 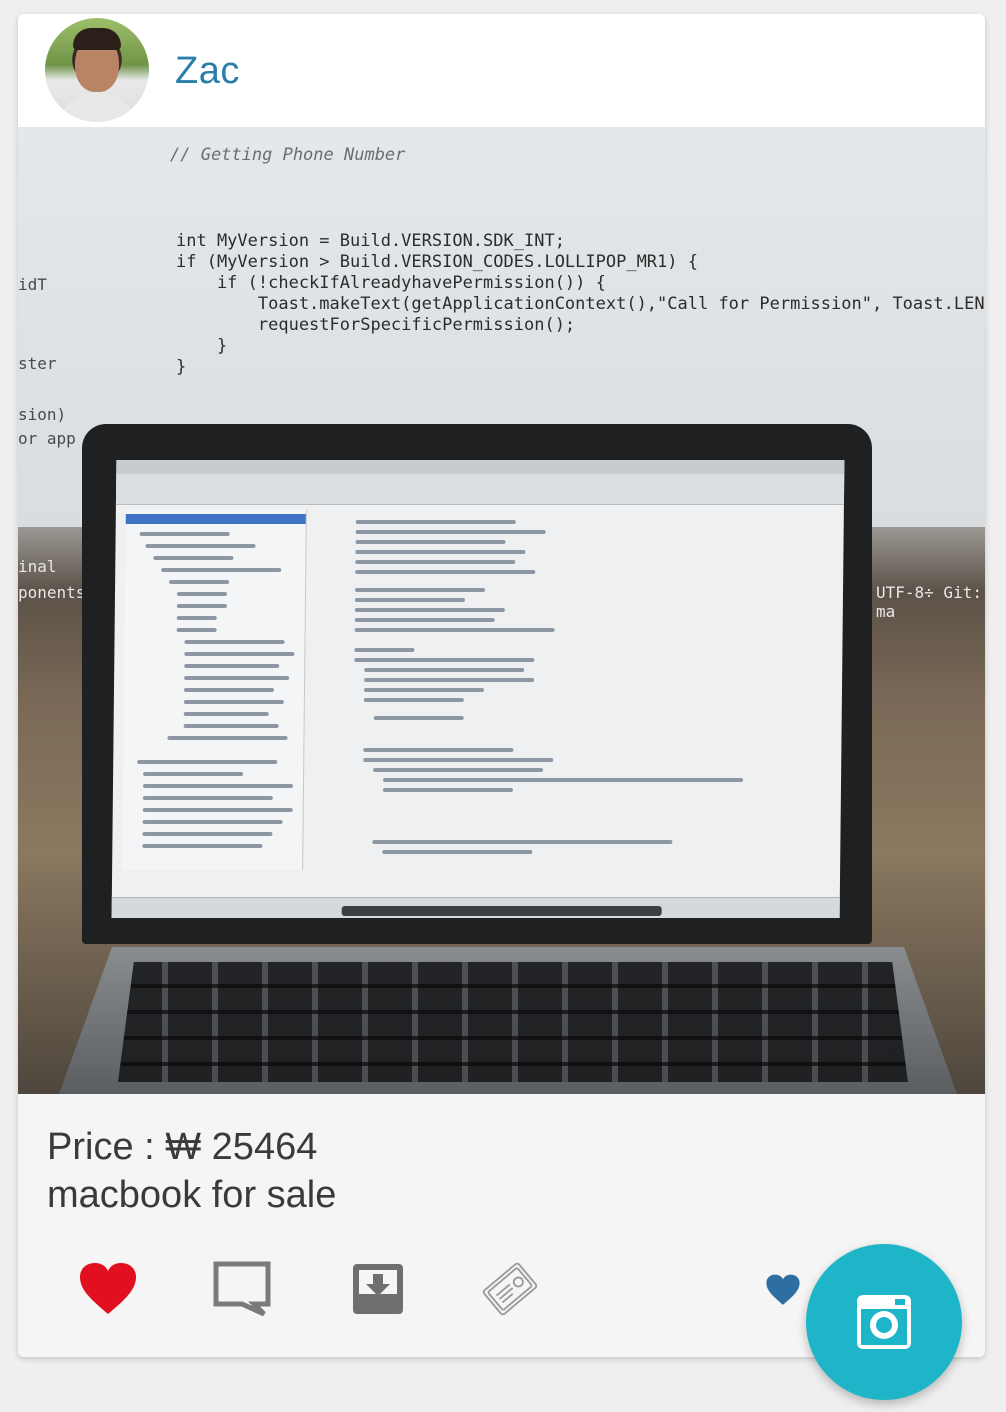 I want to click on edge-text: inal, so click(x=37, y=566).